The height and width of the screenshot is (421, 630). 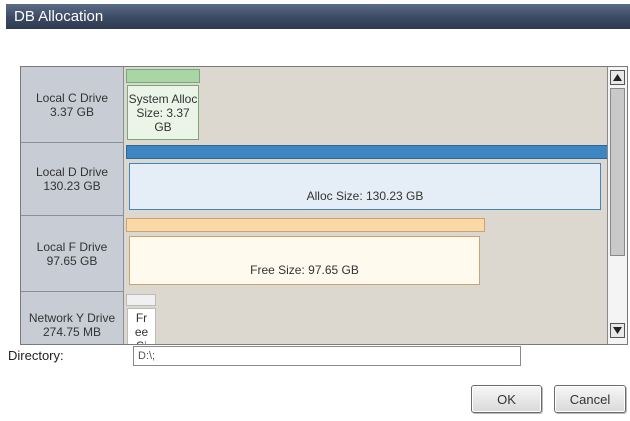 What do you see at coordinates (318, 16) in the screenshot?
I see `window-title: DB Allocation` at bounding box center [318, 16].